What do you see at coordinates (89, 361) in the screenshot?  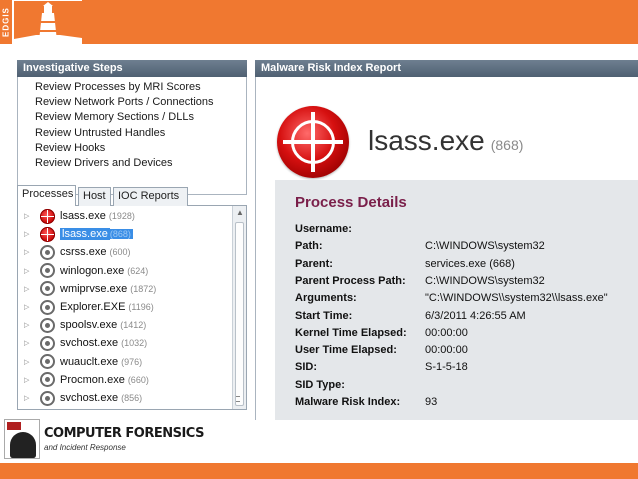 I see `process-name: wuauclt.exe` at bounding box center [89, 361].